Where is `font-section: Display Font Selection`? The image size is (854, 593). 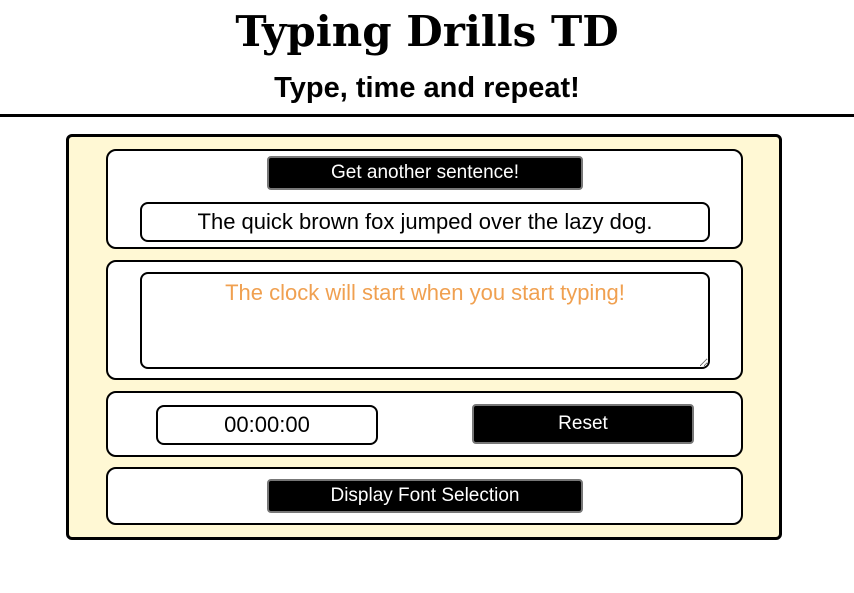
font-section: Display Font Selection is located at coordinates (424, 496).